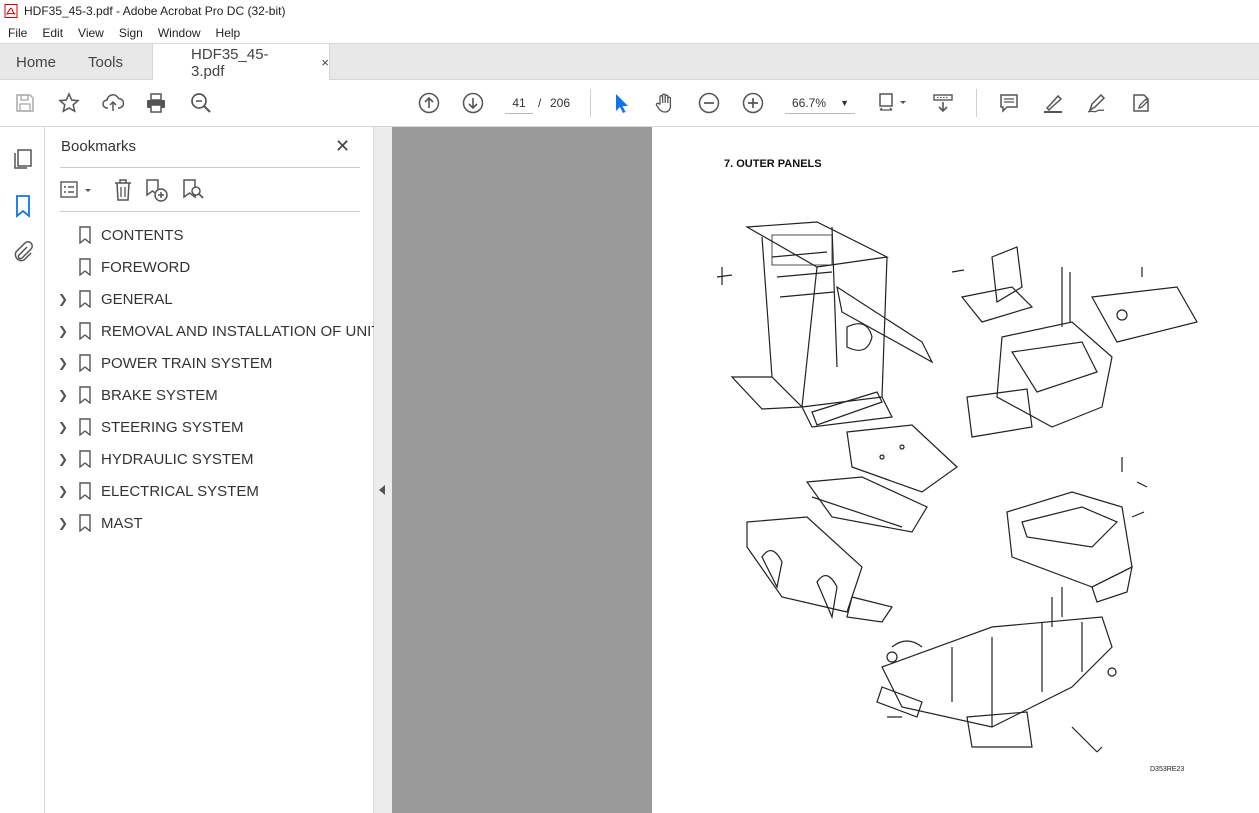 The image size is (1259, 813). I want to click on tab-tools: Tools, so click(105, 62).